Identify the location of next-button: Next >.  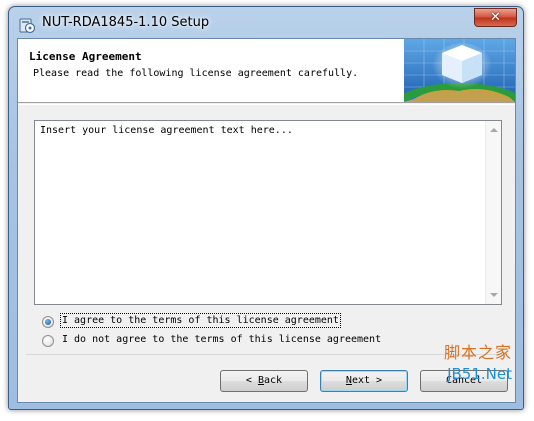
(364, 381).